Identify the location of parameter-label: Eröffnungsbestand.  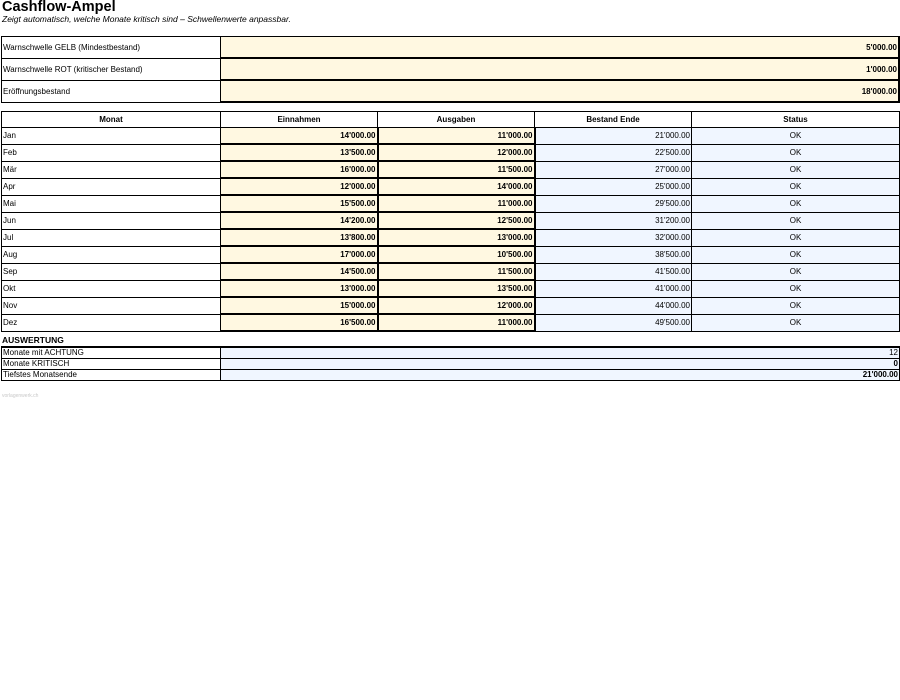
(111, 91).